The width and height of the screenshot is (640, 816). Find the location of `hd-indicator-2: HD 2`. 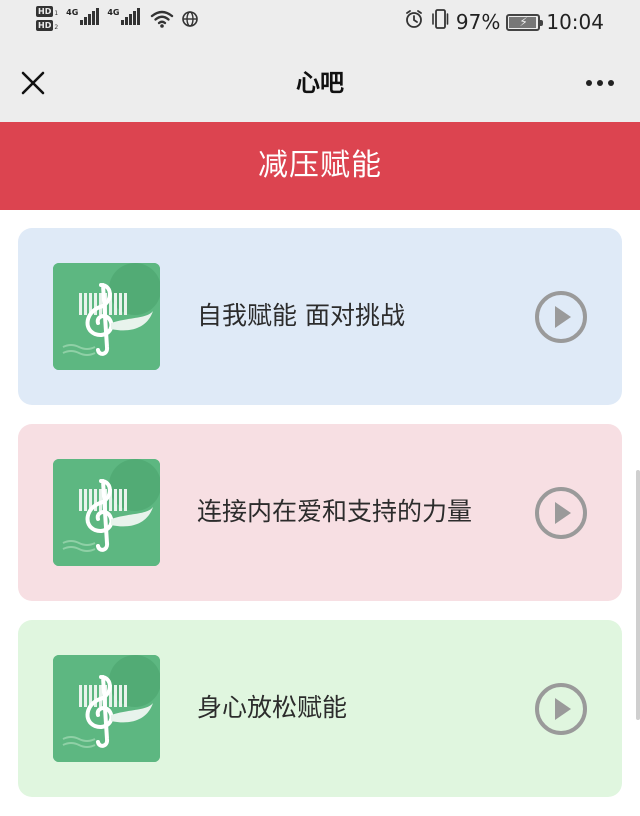

hd-indicator-2: HD 2 is located at coordinates (47, 25).